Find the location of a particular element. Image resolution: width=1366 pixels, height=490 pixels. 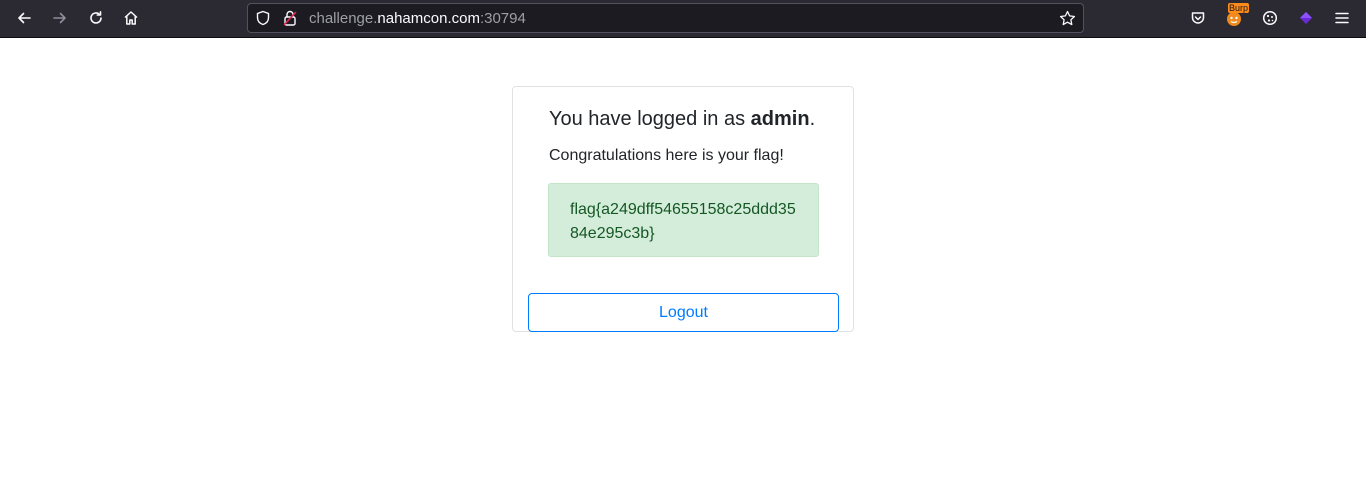

arrow-right-icon is located at coordinates (59, 18).